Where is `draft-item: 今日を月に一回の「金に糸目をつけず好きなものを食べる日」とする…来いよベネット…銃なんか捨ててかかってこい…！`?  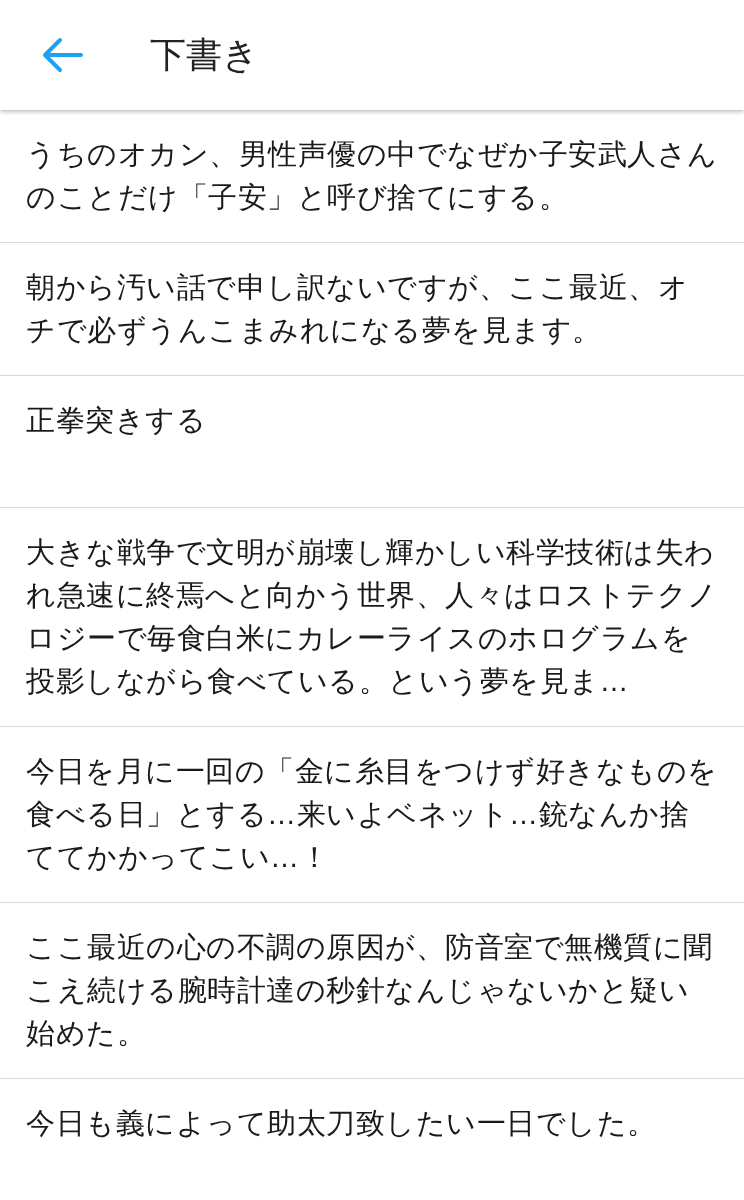
draft-item: 今日を月に一回の「金に糸目をつけず好きなものを食べる日」とする…来いよベネット…銃なんか捨ててかかってこい…！ is located at coordinates (372, 814).